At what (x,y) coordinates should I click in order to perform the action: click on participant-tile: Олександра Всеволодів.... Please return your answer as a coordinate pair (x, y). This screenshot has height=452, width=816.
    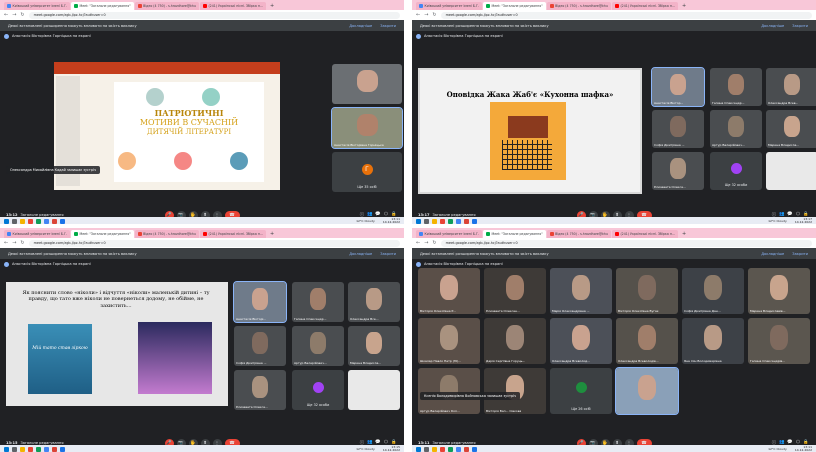
    Looking at the image, I should click on (647, 341).